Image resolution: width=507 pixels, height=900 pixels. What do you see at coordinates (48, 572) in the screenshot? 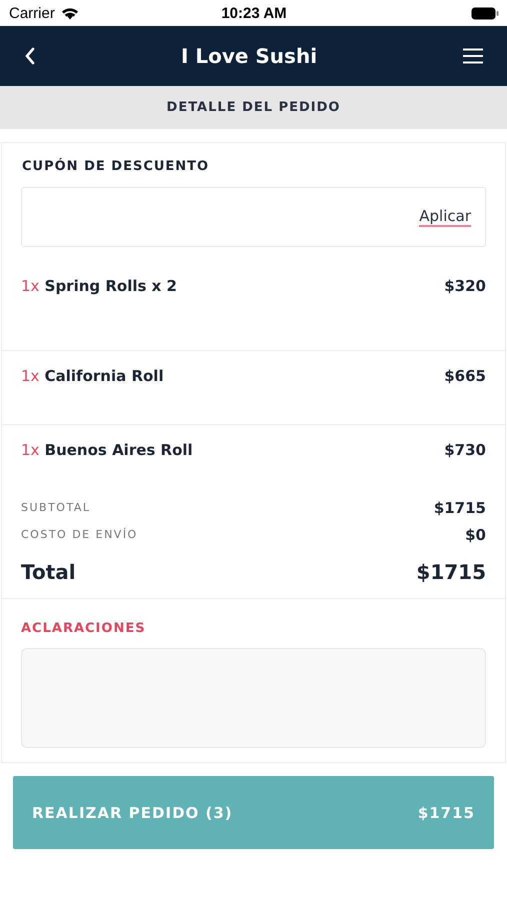
I see `total-label: Total` at bounding box center [48, 572].